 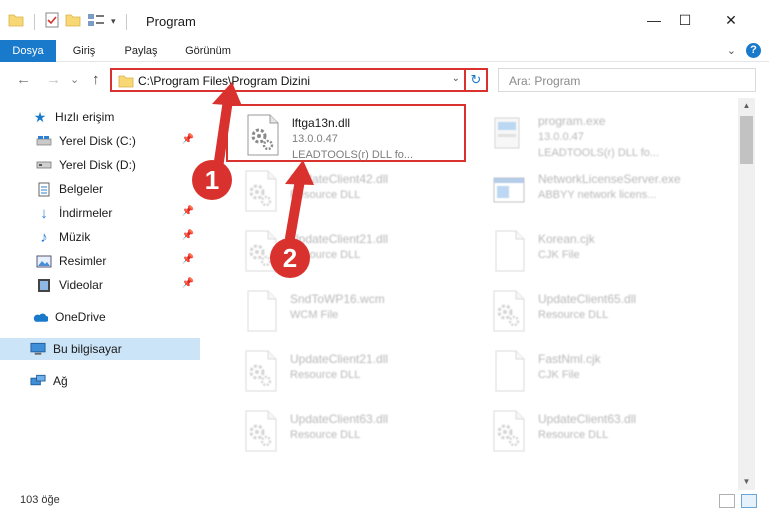 What do you see at coordinates (212, 180) in the screenshot?
I see `step-badge-1: 1` at bounding box center [212, 180].